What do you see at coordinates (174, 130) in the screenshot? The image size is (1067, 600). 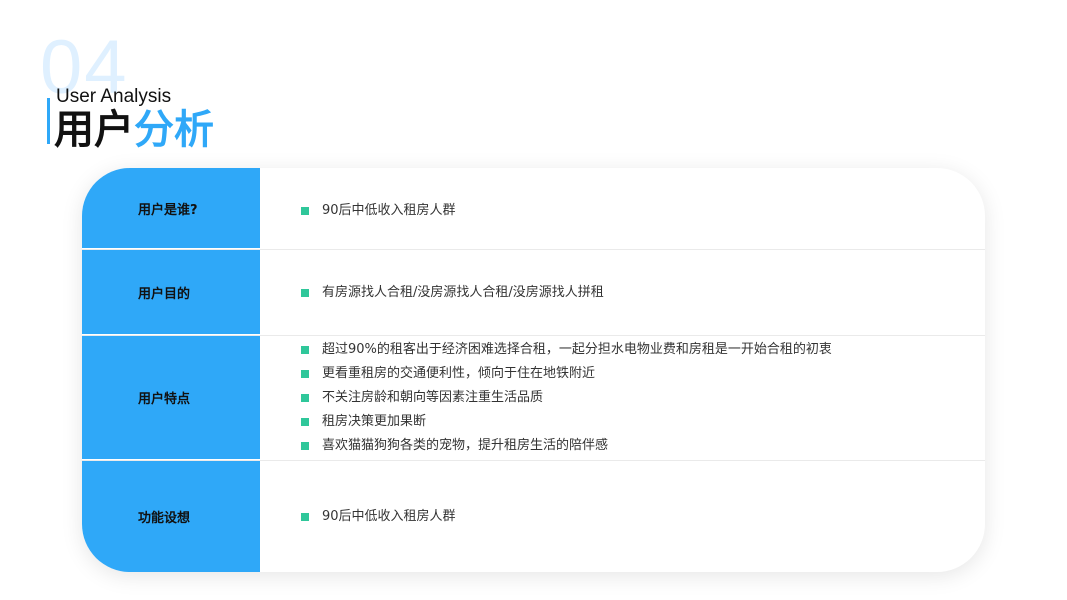 I see `title-part-2: 分析` at bounding box center [174, 130].